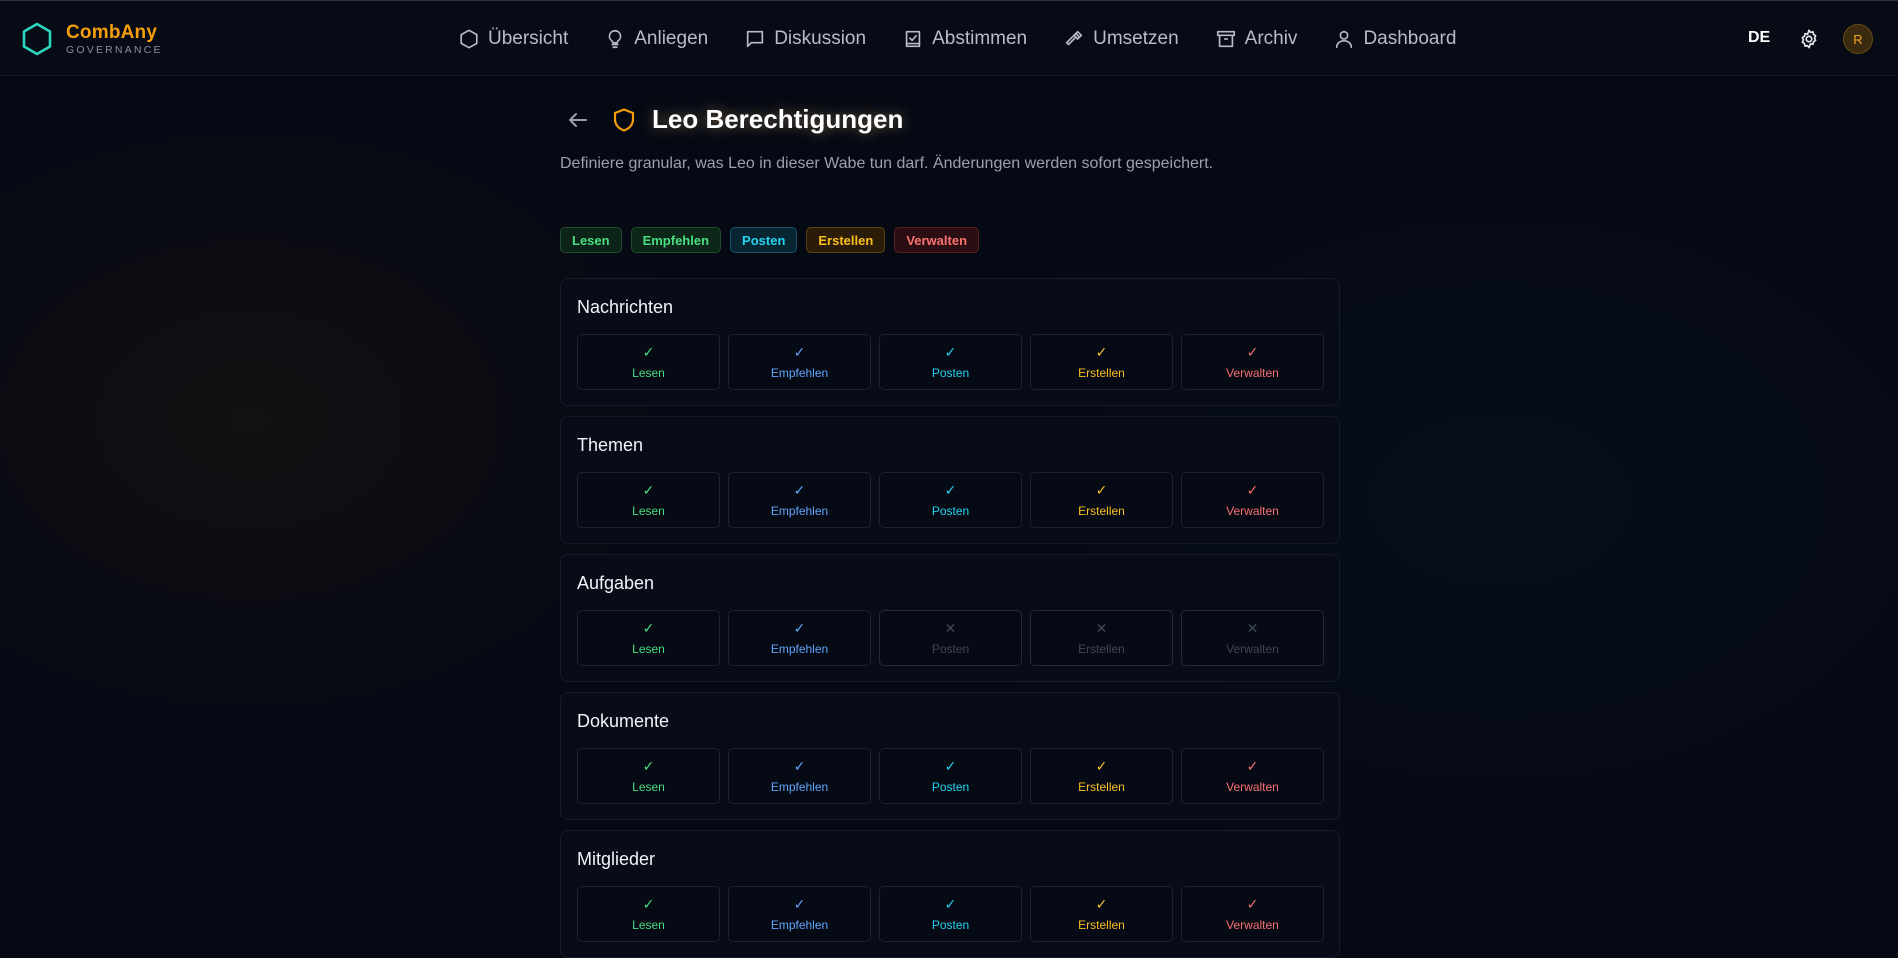 Image resolution: width=1898 pixels, height=958 pixels. What do you see at coordinates (1344, 39) in the screenshot?
I see `user-icon` at bounding box center [1344, 39].